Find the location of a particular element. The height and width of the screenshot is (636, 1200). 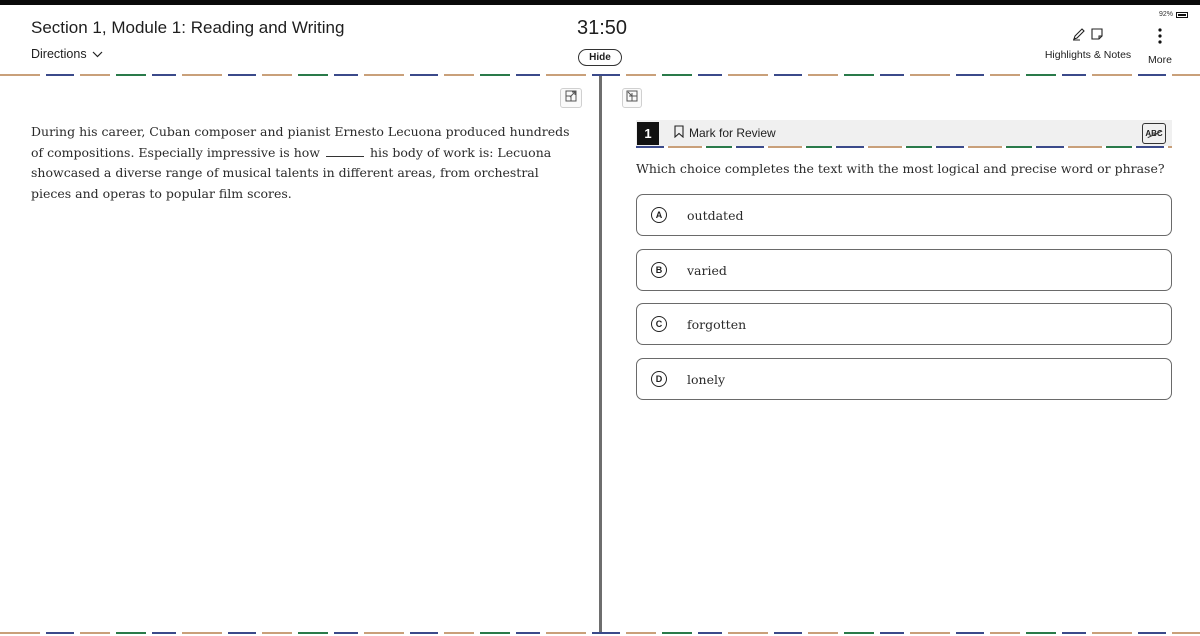

directions-button: Directions is located at coordinates (67, 54).